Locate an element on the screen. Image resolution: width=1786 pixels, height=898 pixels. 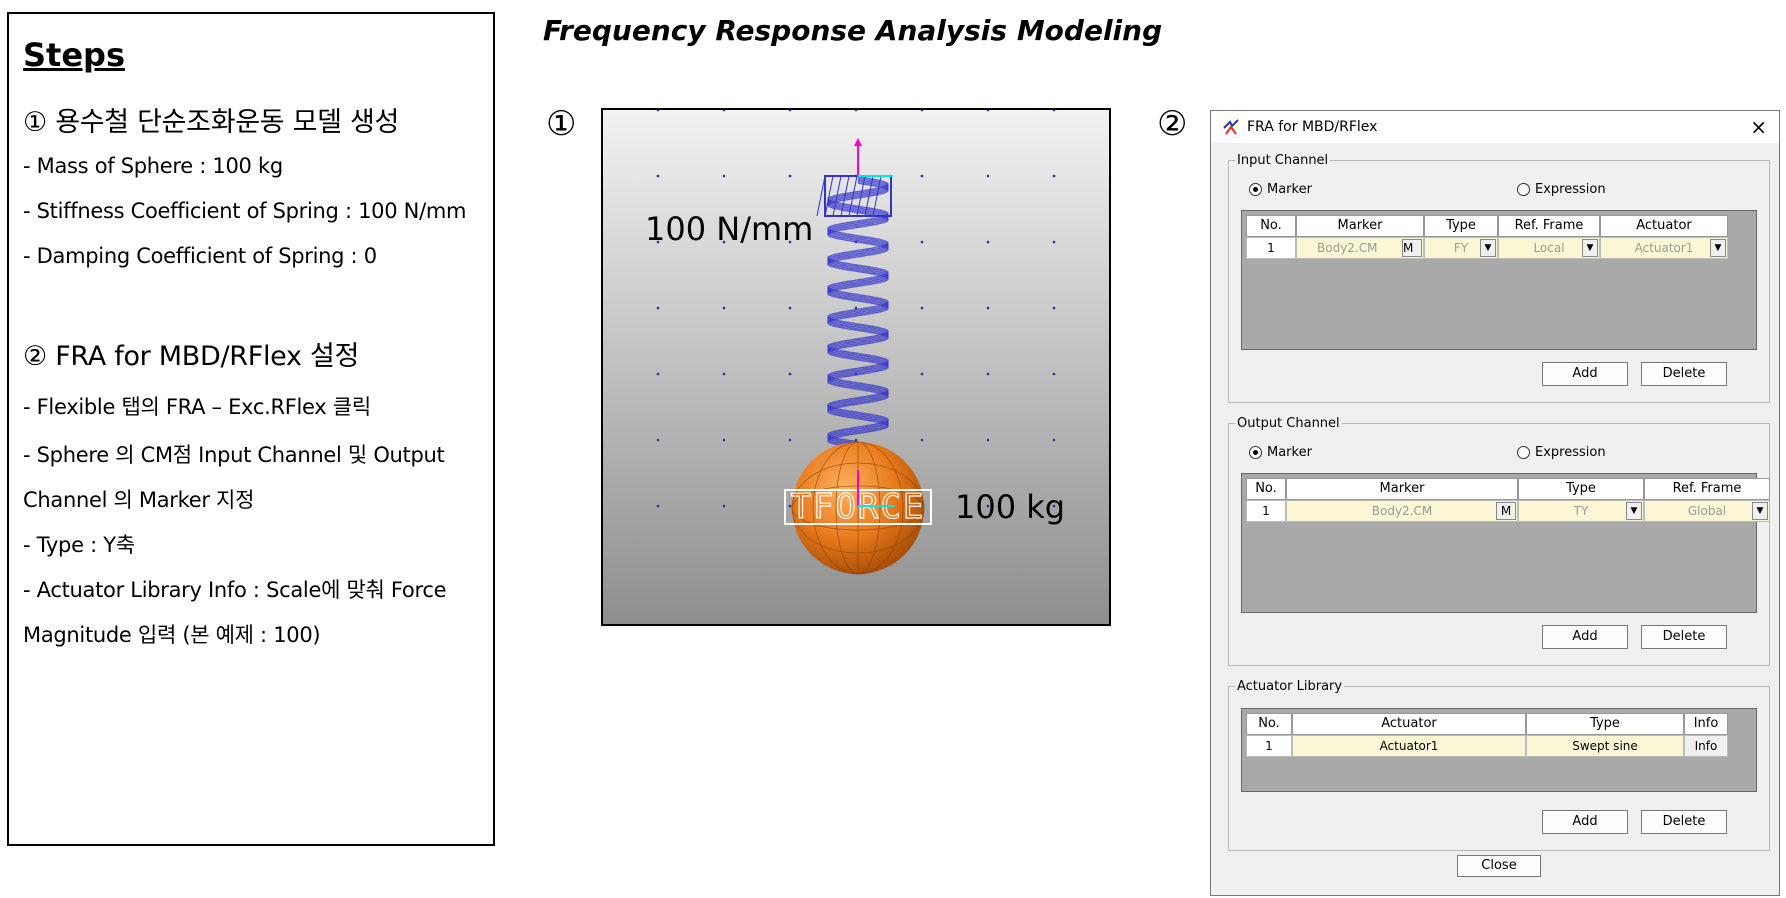
type-select: TY ▼ is located at coordinates (1581, 511).